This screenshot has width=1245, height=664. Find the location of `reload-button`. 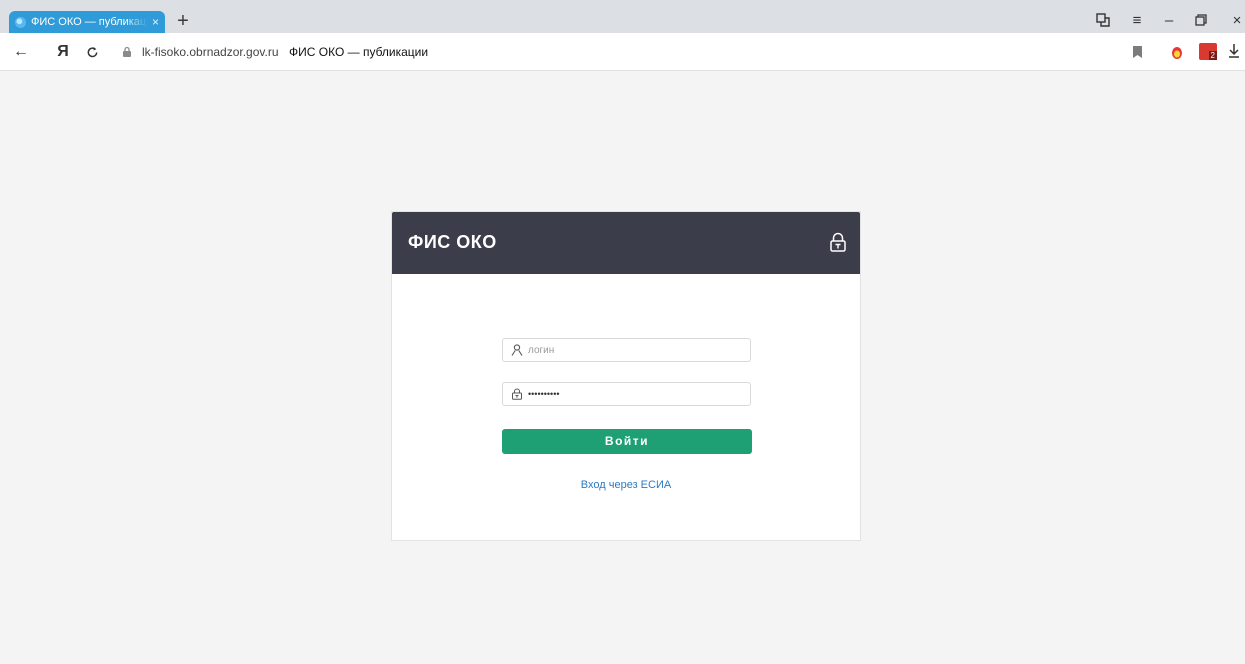

reload-button is located at coordinates (92, 52).